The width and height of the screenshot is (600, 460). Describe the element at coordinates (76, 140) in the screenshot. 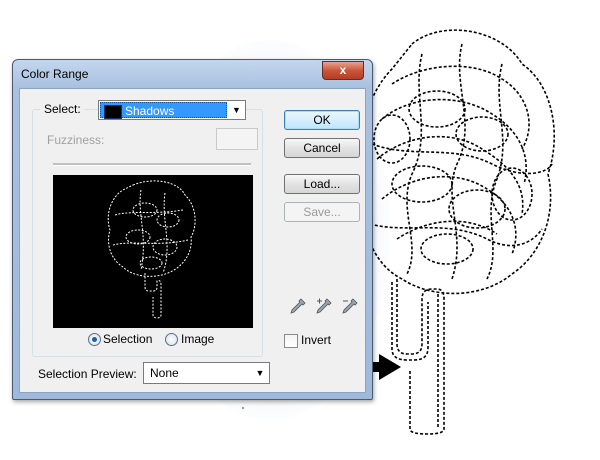

I see `fuzziness-label: Fuzziness:` at that location.